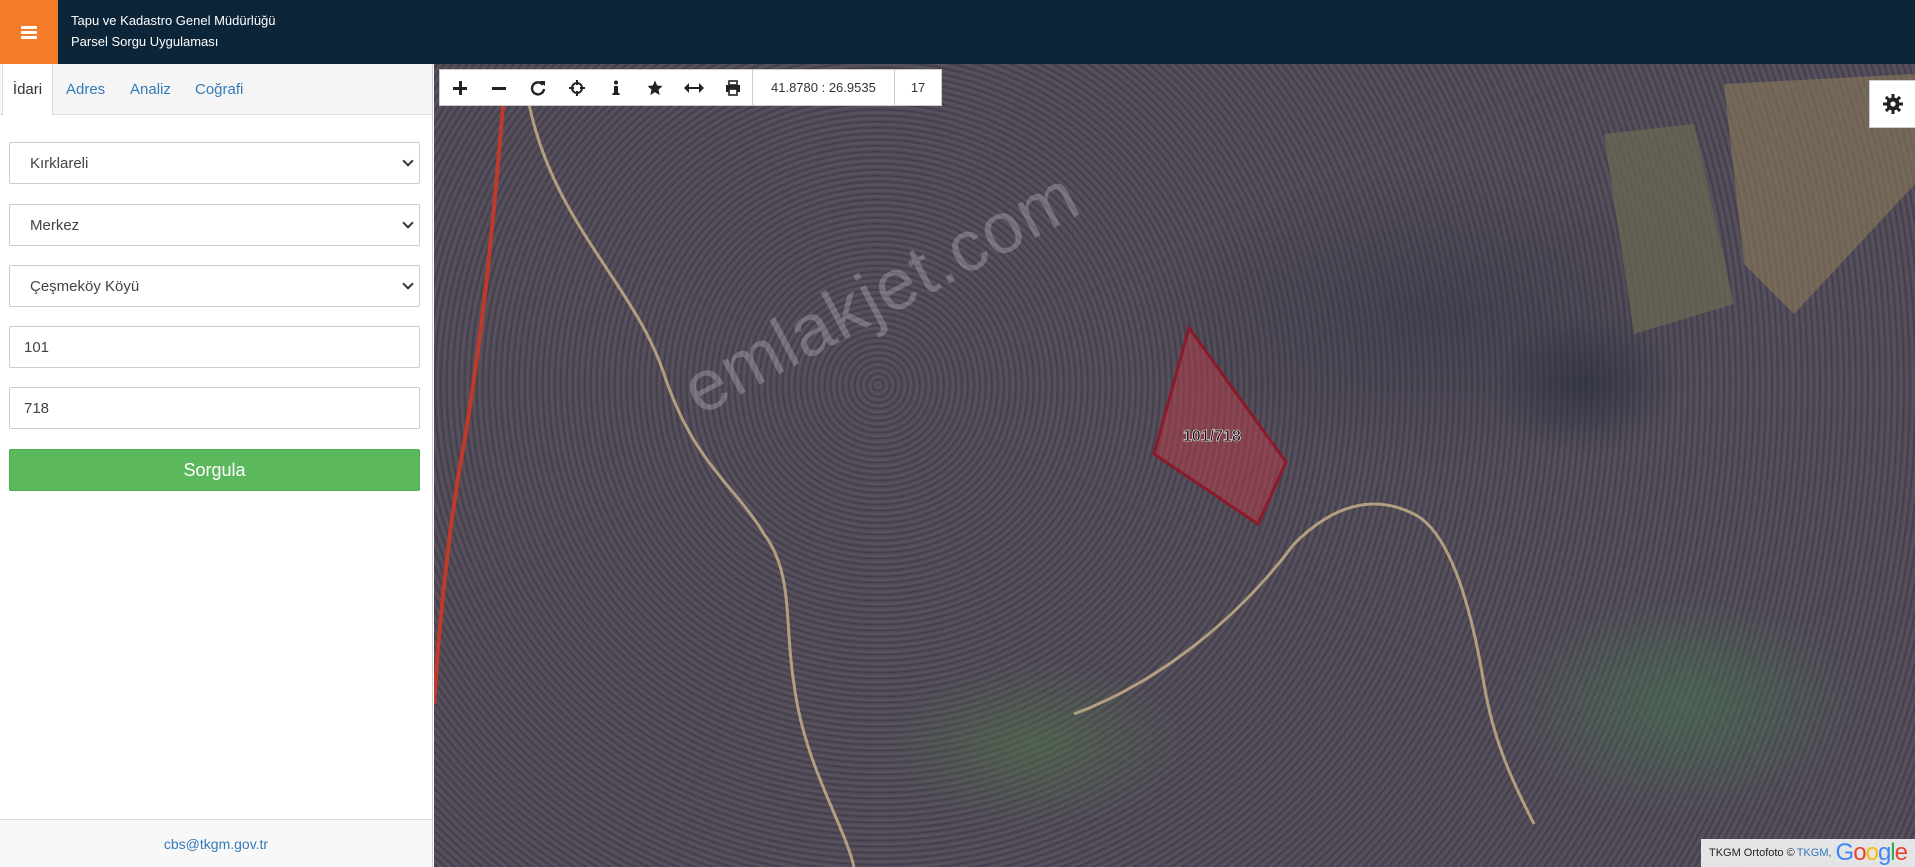 The image size is (1915, 867). Describe the element at coordinates (823, 87) in the screenshot. I see `coordinate-readout: 41.8780 : 26.9535` at that location.